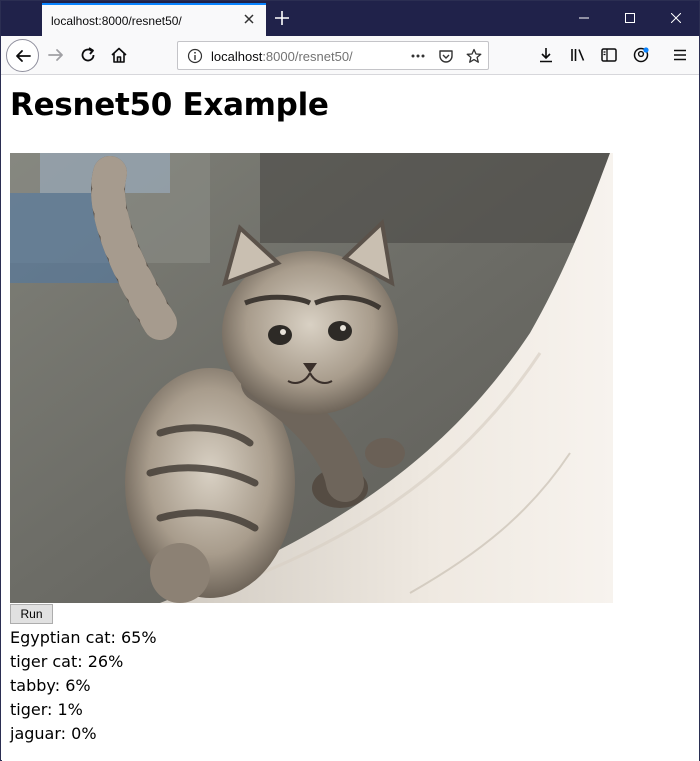  What do you see at coordinates (32, 685) in the screenshot?
I see `result-label: tabby` at bounding box center [32, 685].